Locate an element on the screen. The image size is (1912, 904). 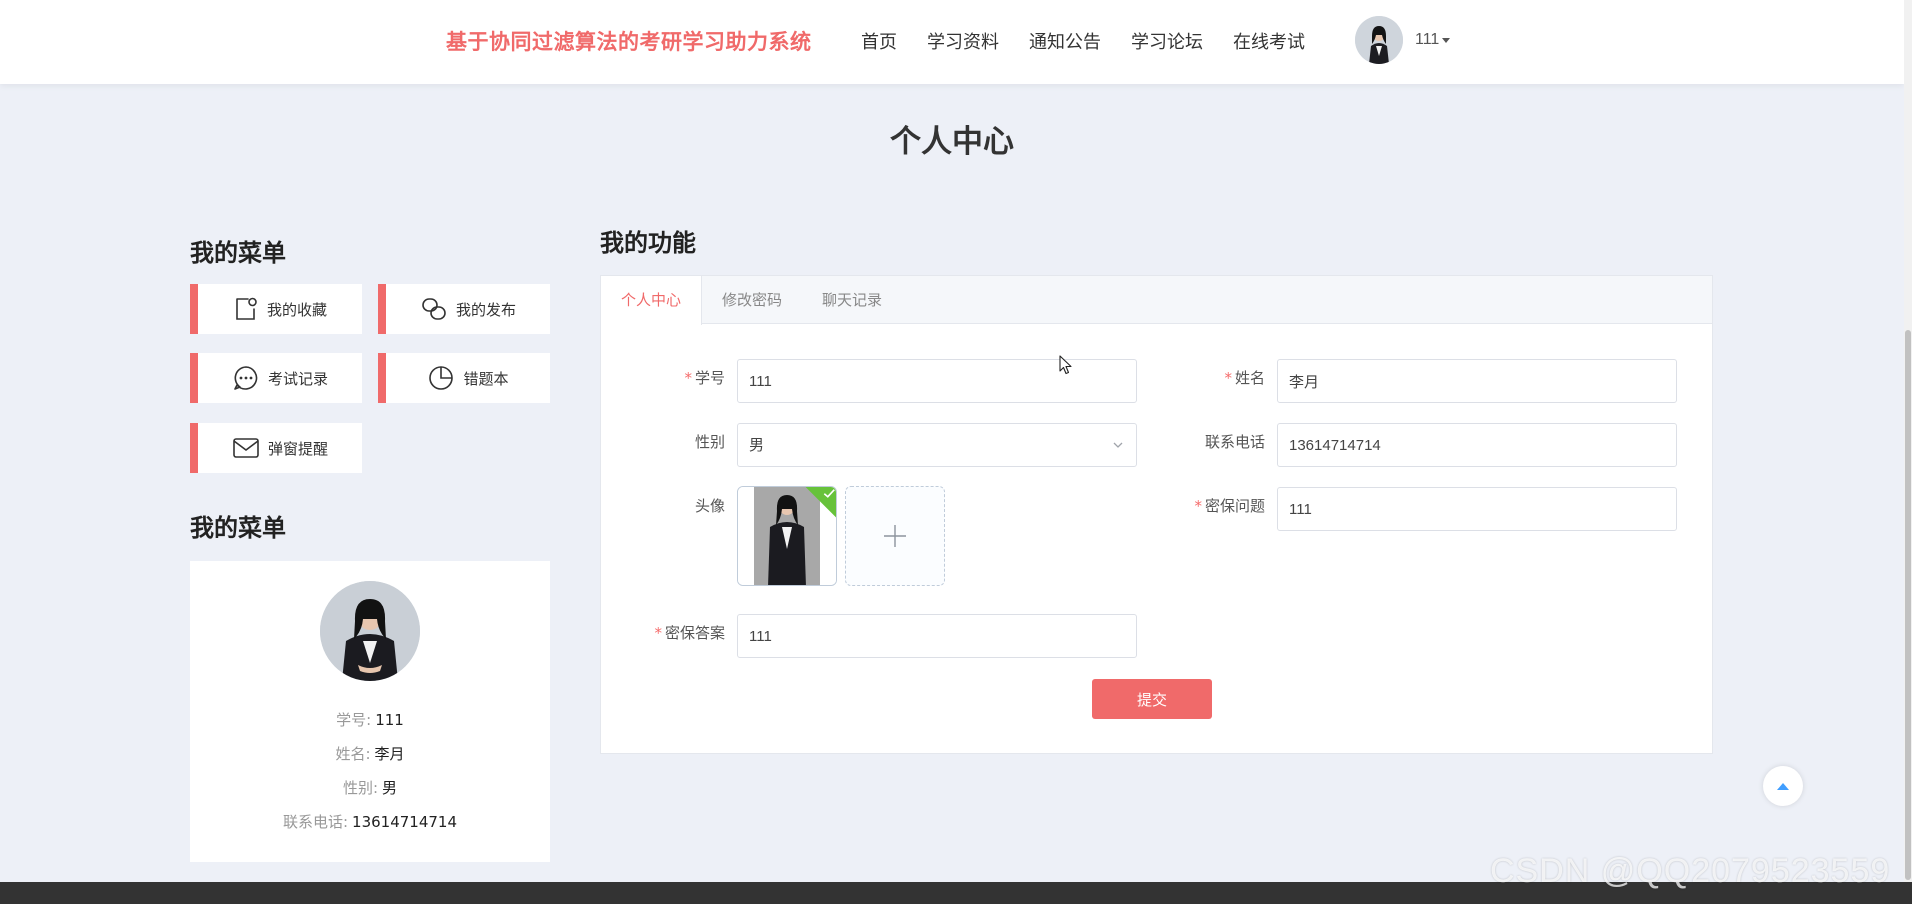
menu-item-exam-records: 考试记录 is located at coordinates (276, 378).